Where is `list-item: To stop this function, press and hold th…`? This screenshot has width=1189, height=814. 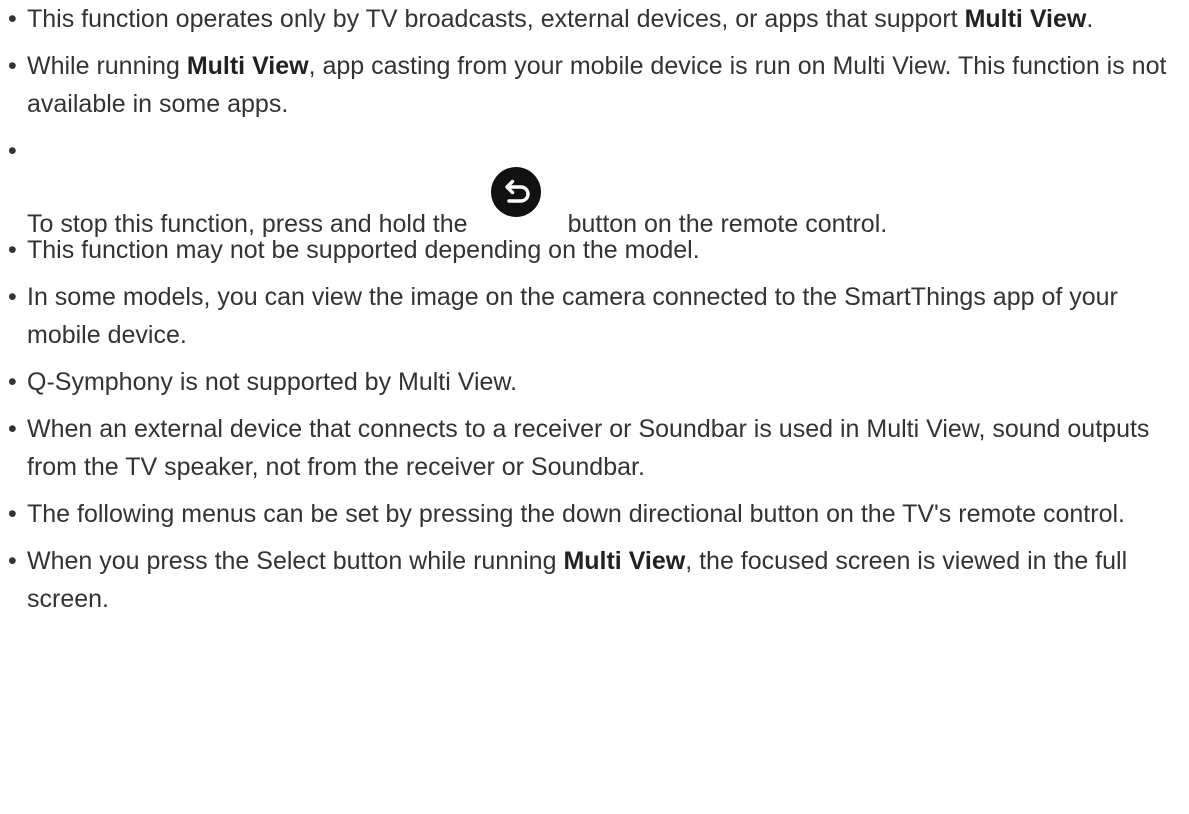
list-item: To stop this function, press and hold th… is located at coordinates (598, 185).